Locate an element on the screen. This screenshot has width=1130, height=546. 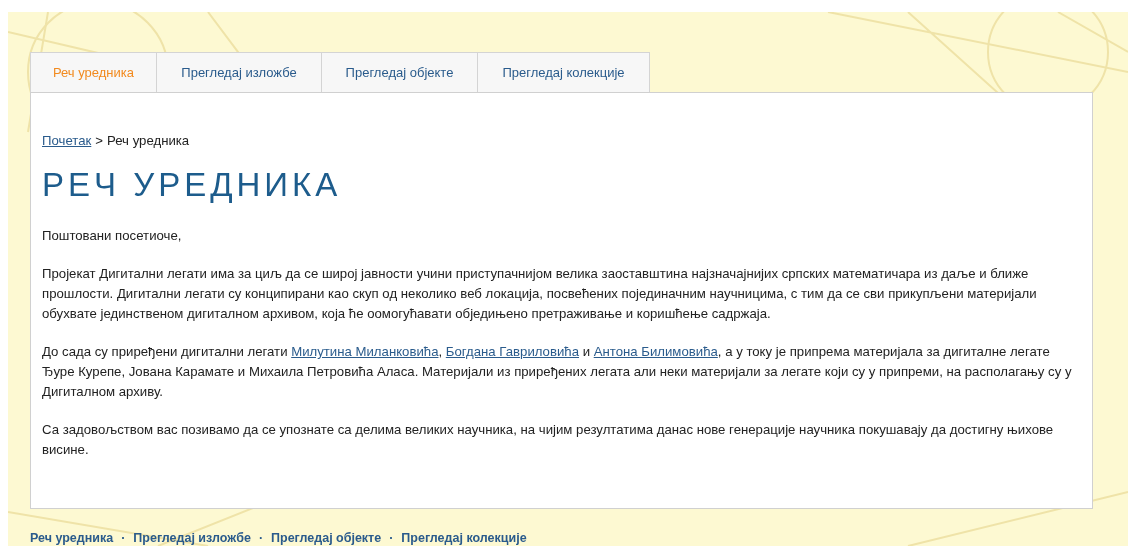
paragraph: Поштовани посетиоче, is located at coordinates (112, 236).